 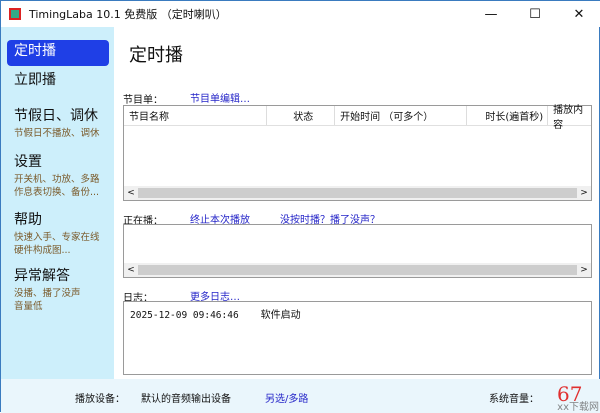 I want to click on sidebar-item-holidays: 节假日、调休节假日不播放、调休, so click(x=58, y=122).